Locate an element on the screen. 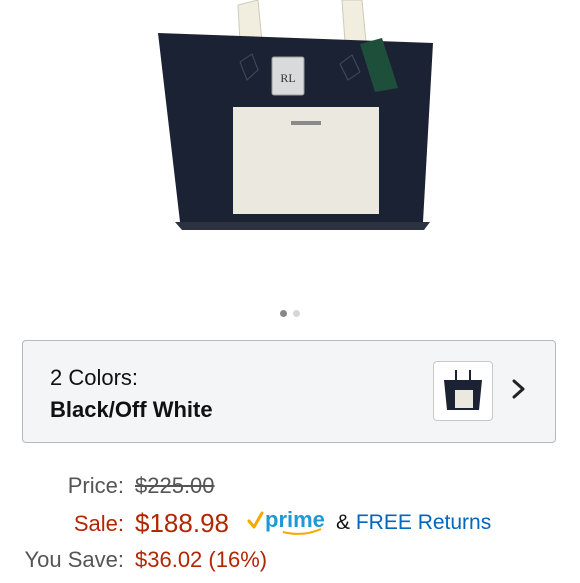 The height and width of the screenshot is (583, 580). logo-plaque is located at coordinates (306, 123).